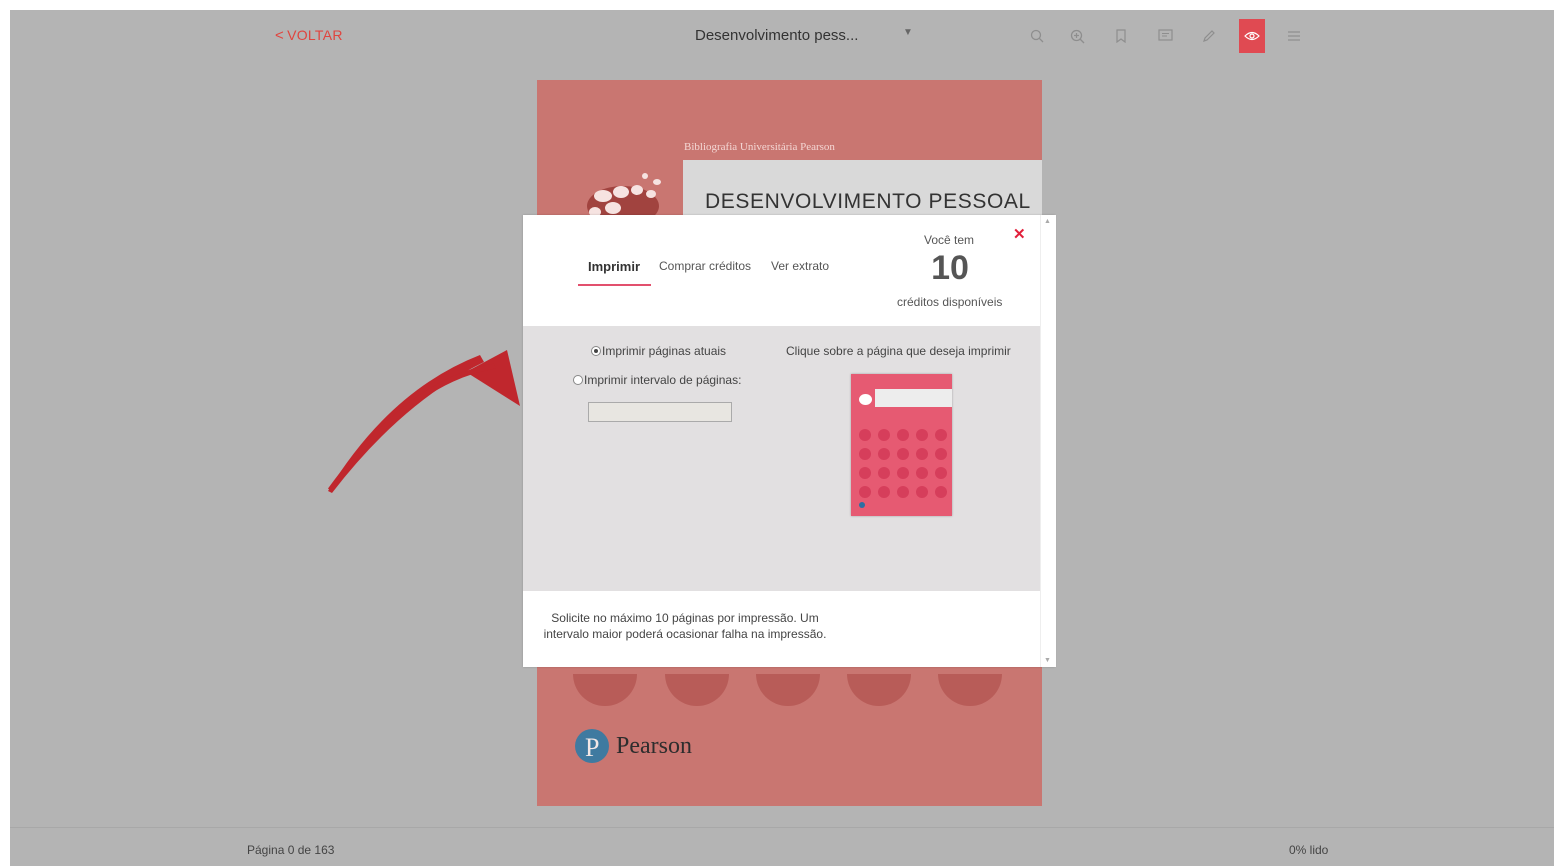  I want to click on caret-down-icon: ▼, so click(908, 32).